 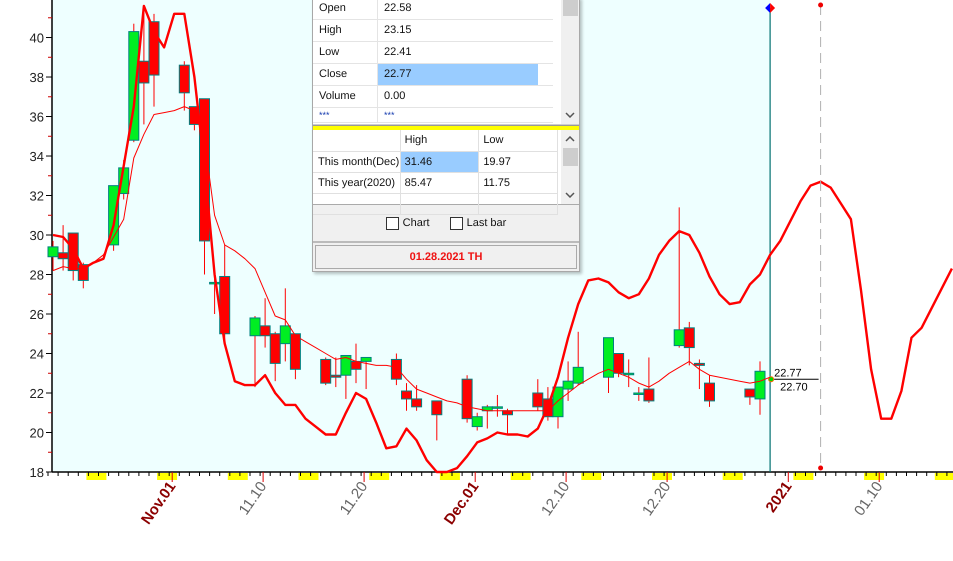 I want to click on price-label: 22.77, so click(x=788, y=373).